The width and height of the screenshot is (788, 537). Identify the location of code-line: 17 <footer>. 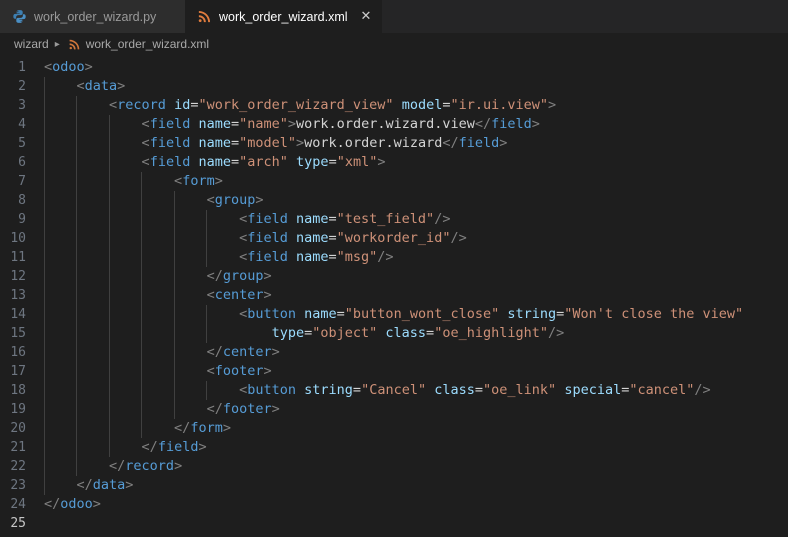
(394, 371).